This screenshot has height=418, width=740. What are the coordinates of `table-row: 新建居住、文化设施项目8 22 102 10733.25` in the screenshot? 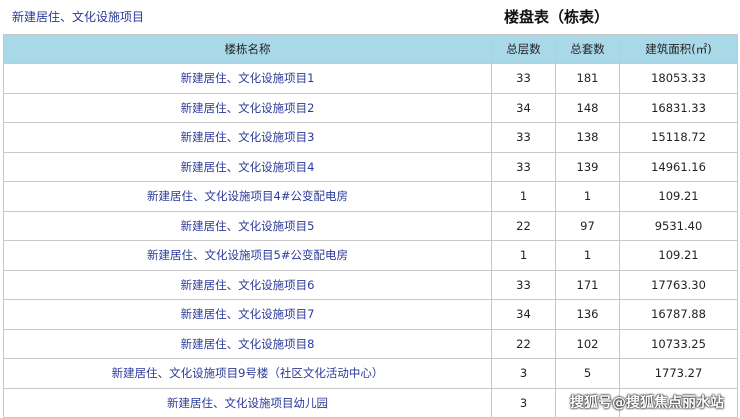 It's located at (370, 343).